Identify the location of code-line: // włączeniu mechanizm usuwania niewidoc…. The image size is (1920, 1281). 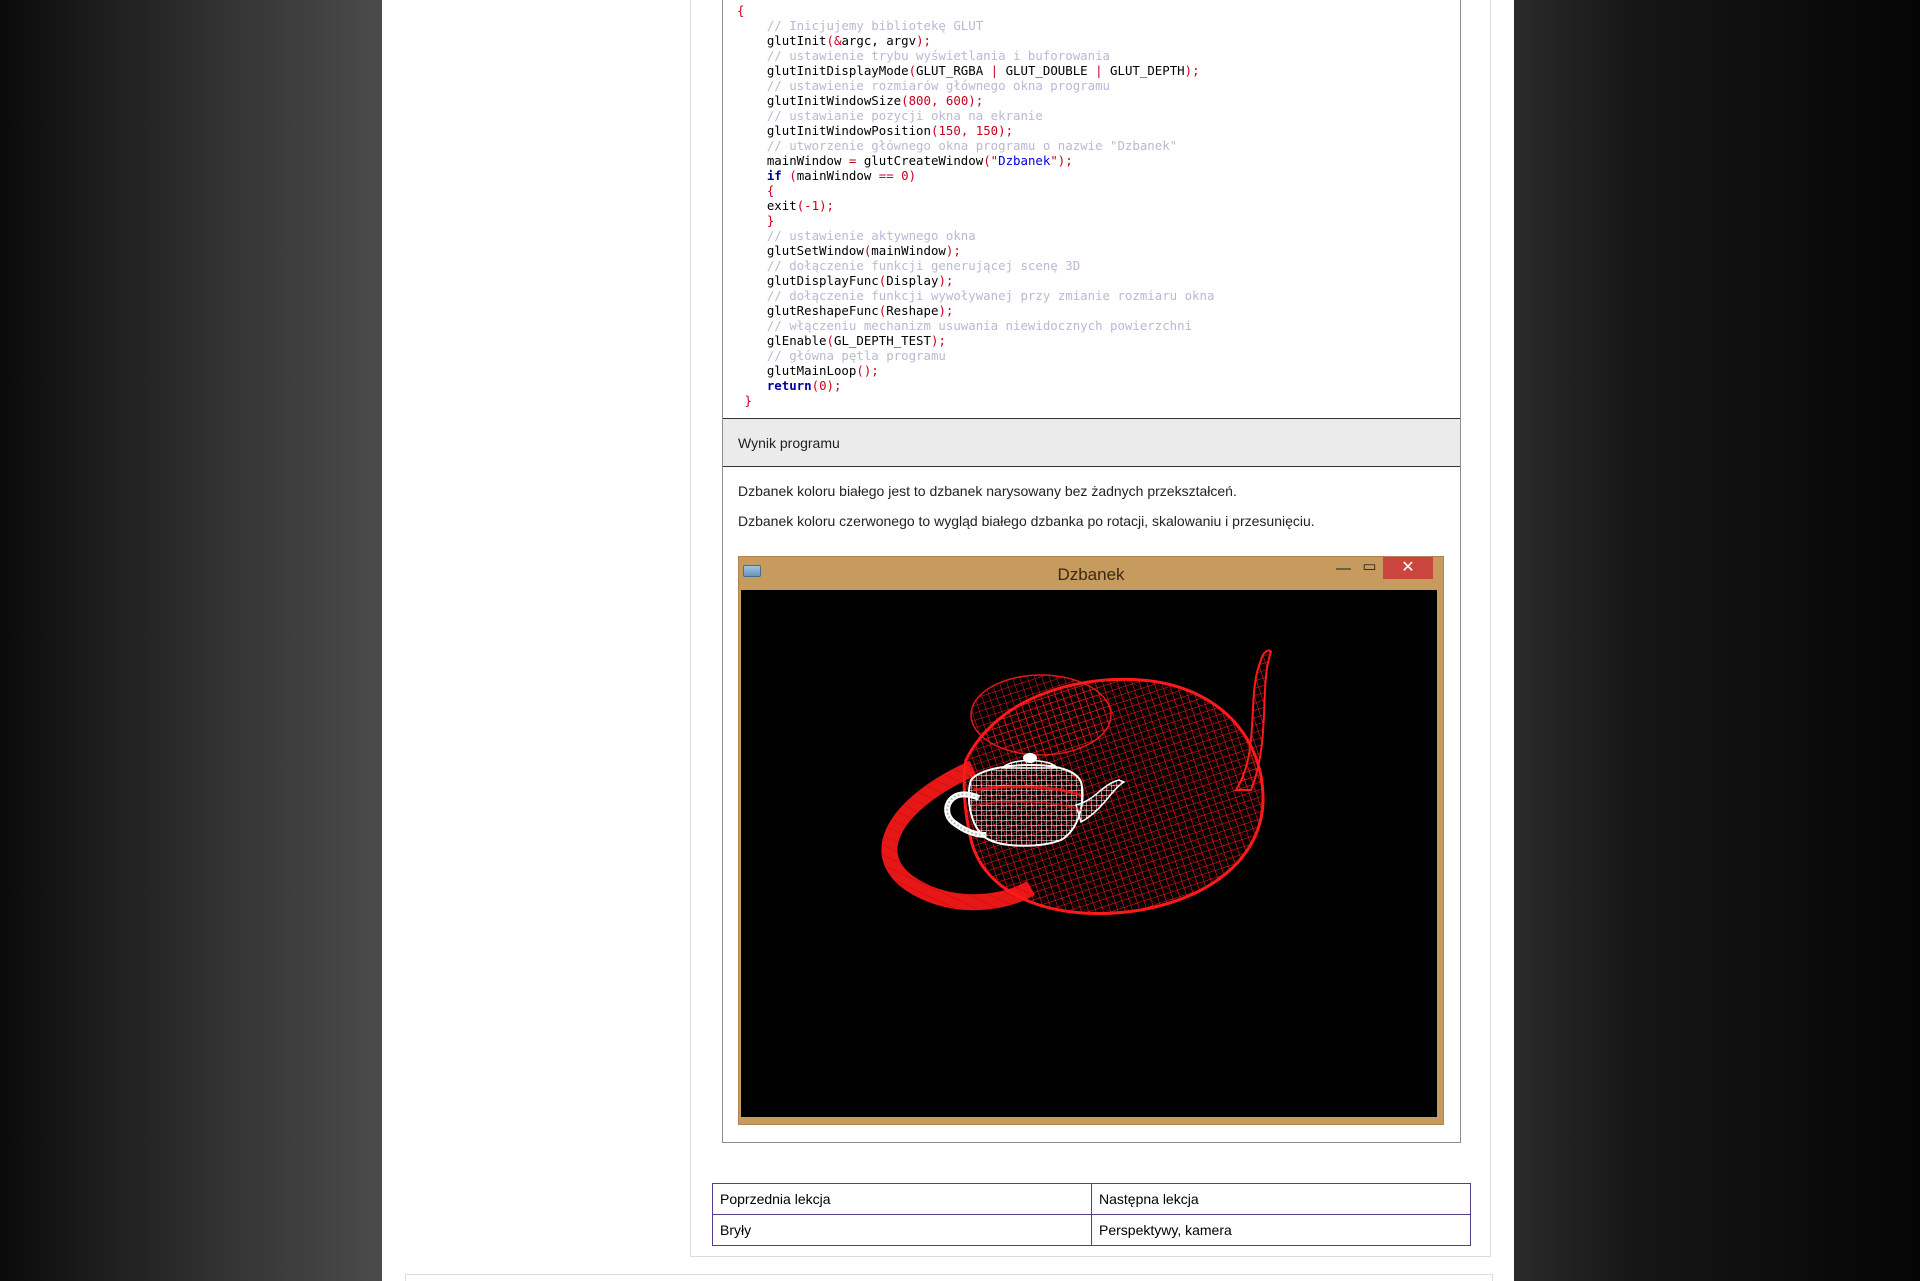
(965, 325).